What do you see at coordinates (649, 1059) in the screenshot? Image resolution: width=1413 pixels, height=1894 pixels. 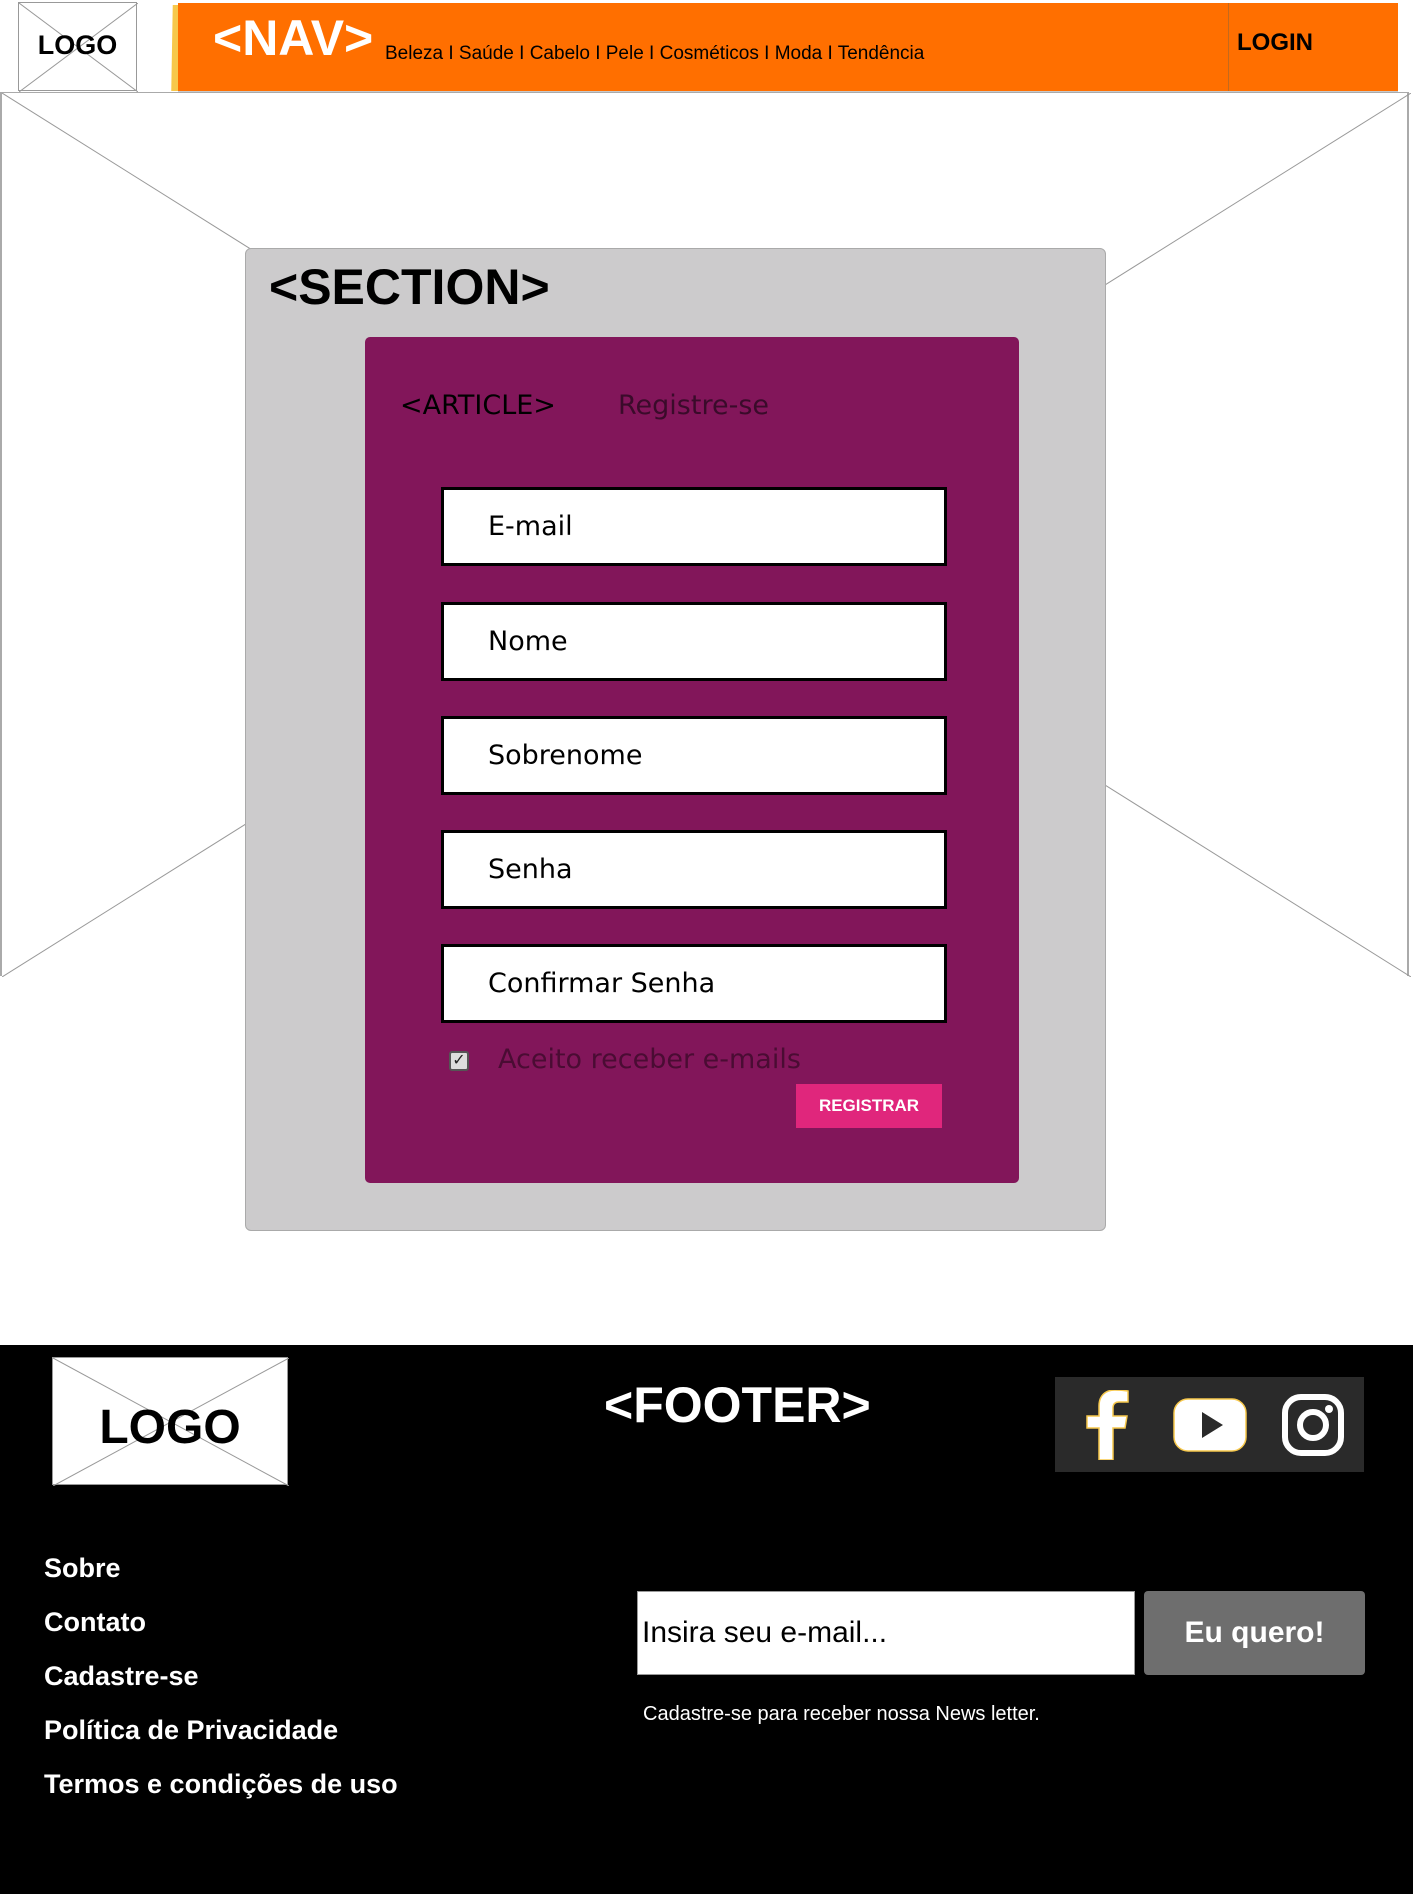 I see `accept-emails-label: Aceito receber e-mails` at bounding box center [649, 1059].